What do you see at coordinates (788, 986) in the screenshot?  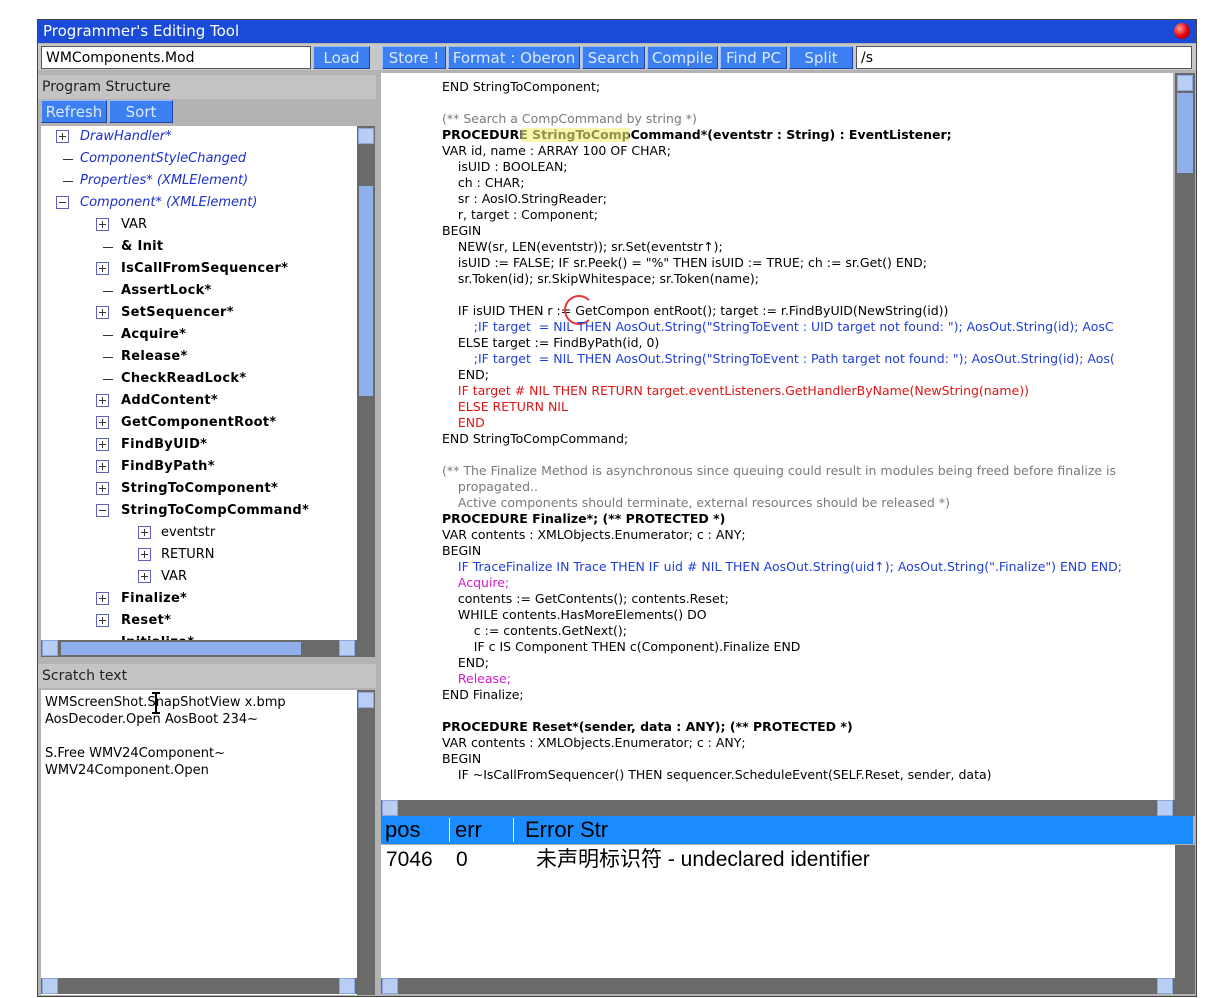 I see `error-list-hscrollbar` at bounding box center [788, 986].